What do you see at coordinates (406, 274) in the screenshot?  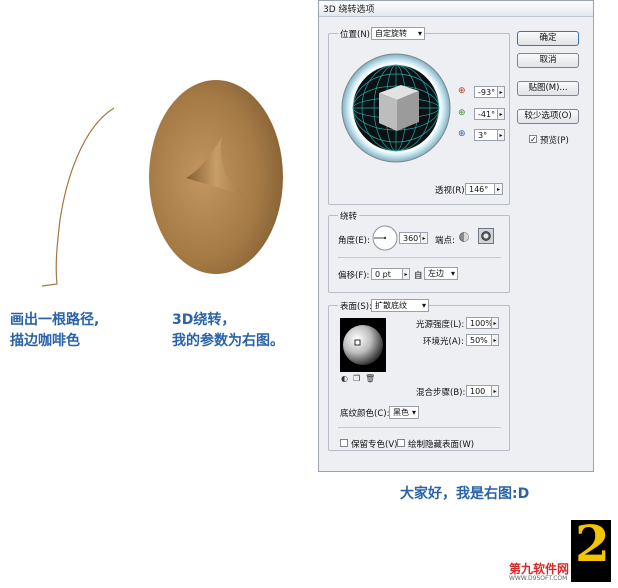 I see `offset-spin: ▸` at bounding box center [406, 274].